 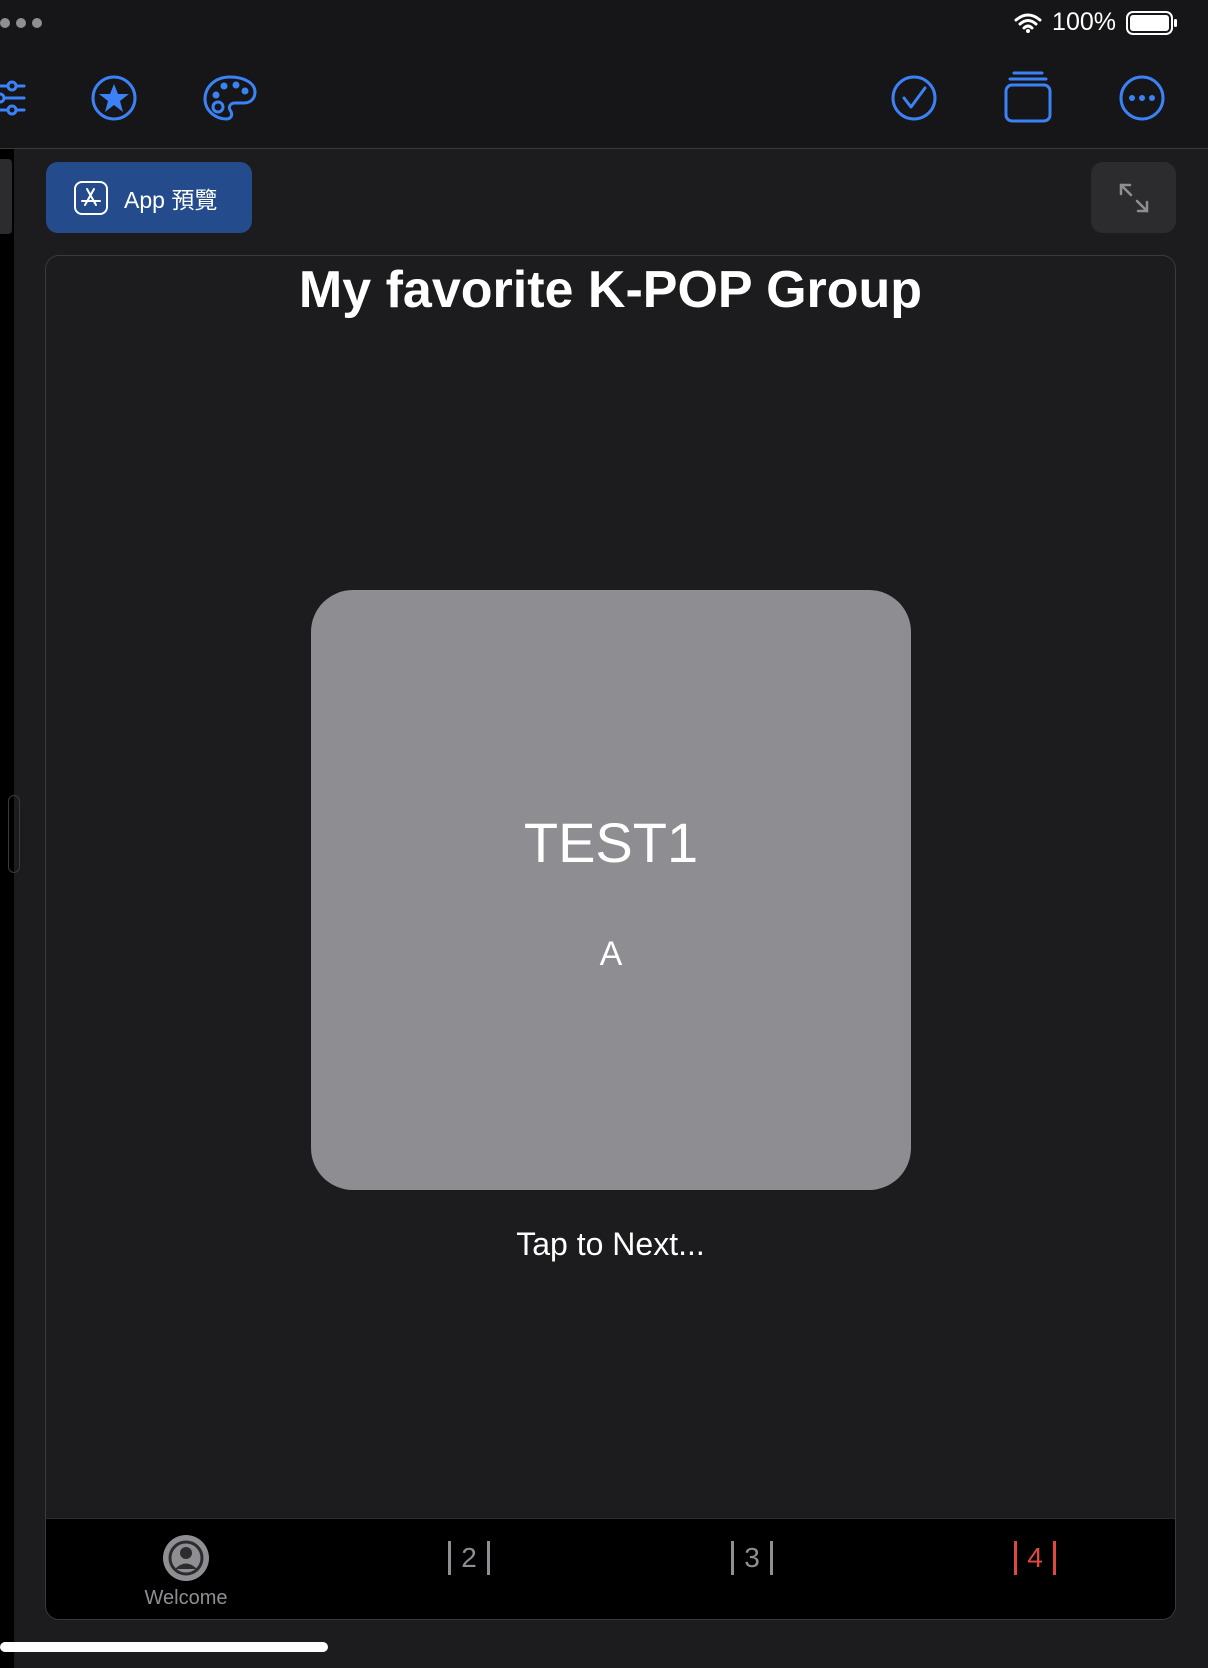 I want to click on status-bar: 100%, so click(x=604, y=24).